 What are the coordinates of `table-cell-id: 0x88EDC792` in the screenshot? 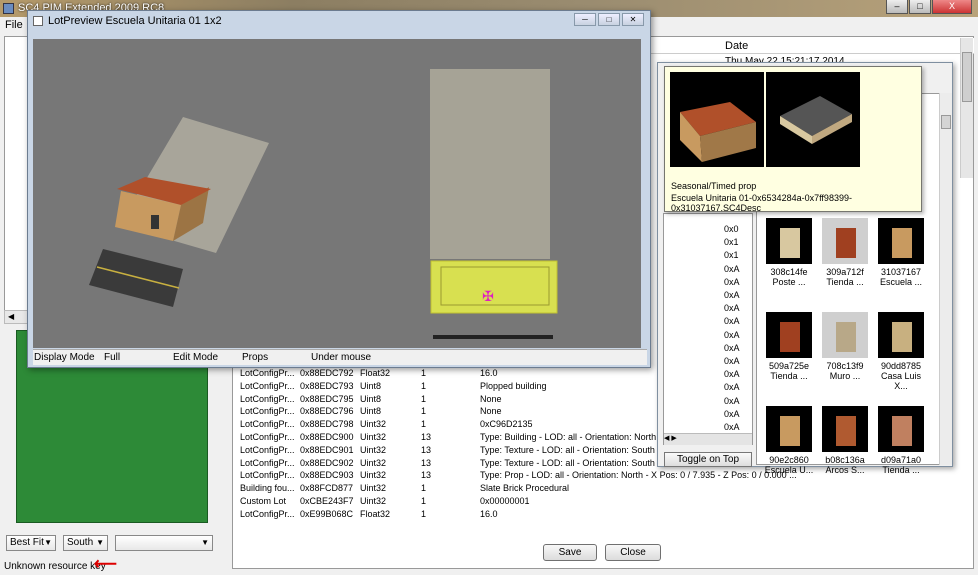 It's located at (327, 373).